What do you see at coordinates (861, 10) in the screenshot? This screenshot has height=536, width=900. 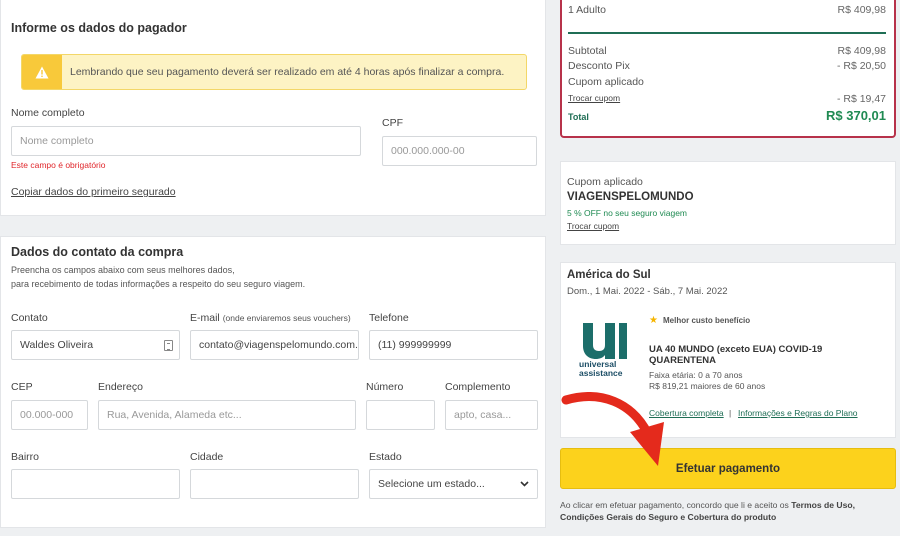 I see `adult-value: R$ 409,98` at bounding box center [861, 10].